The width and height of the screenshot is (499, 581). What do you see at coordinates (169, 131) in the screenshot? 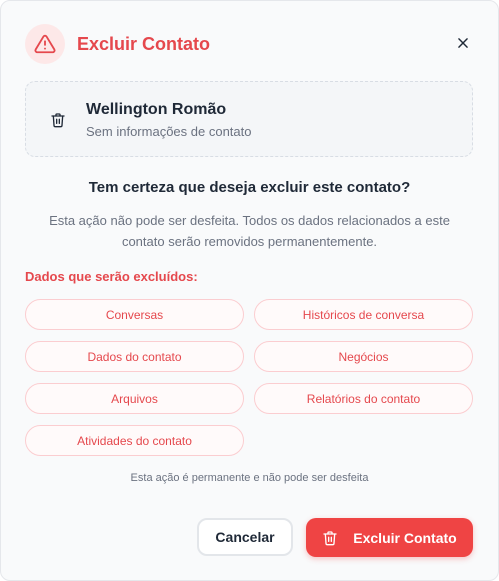
I see `contact-subtitle: Sem informações de contato` at bounding box center [169, 131].